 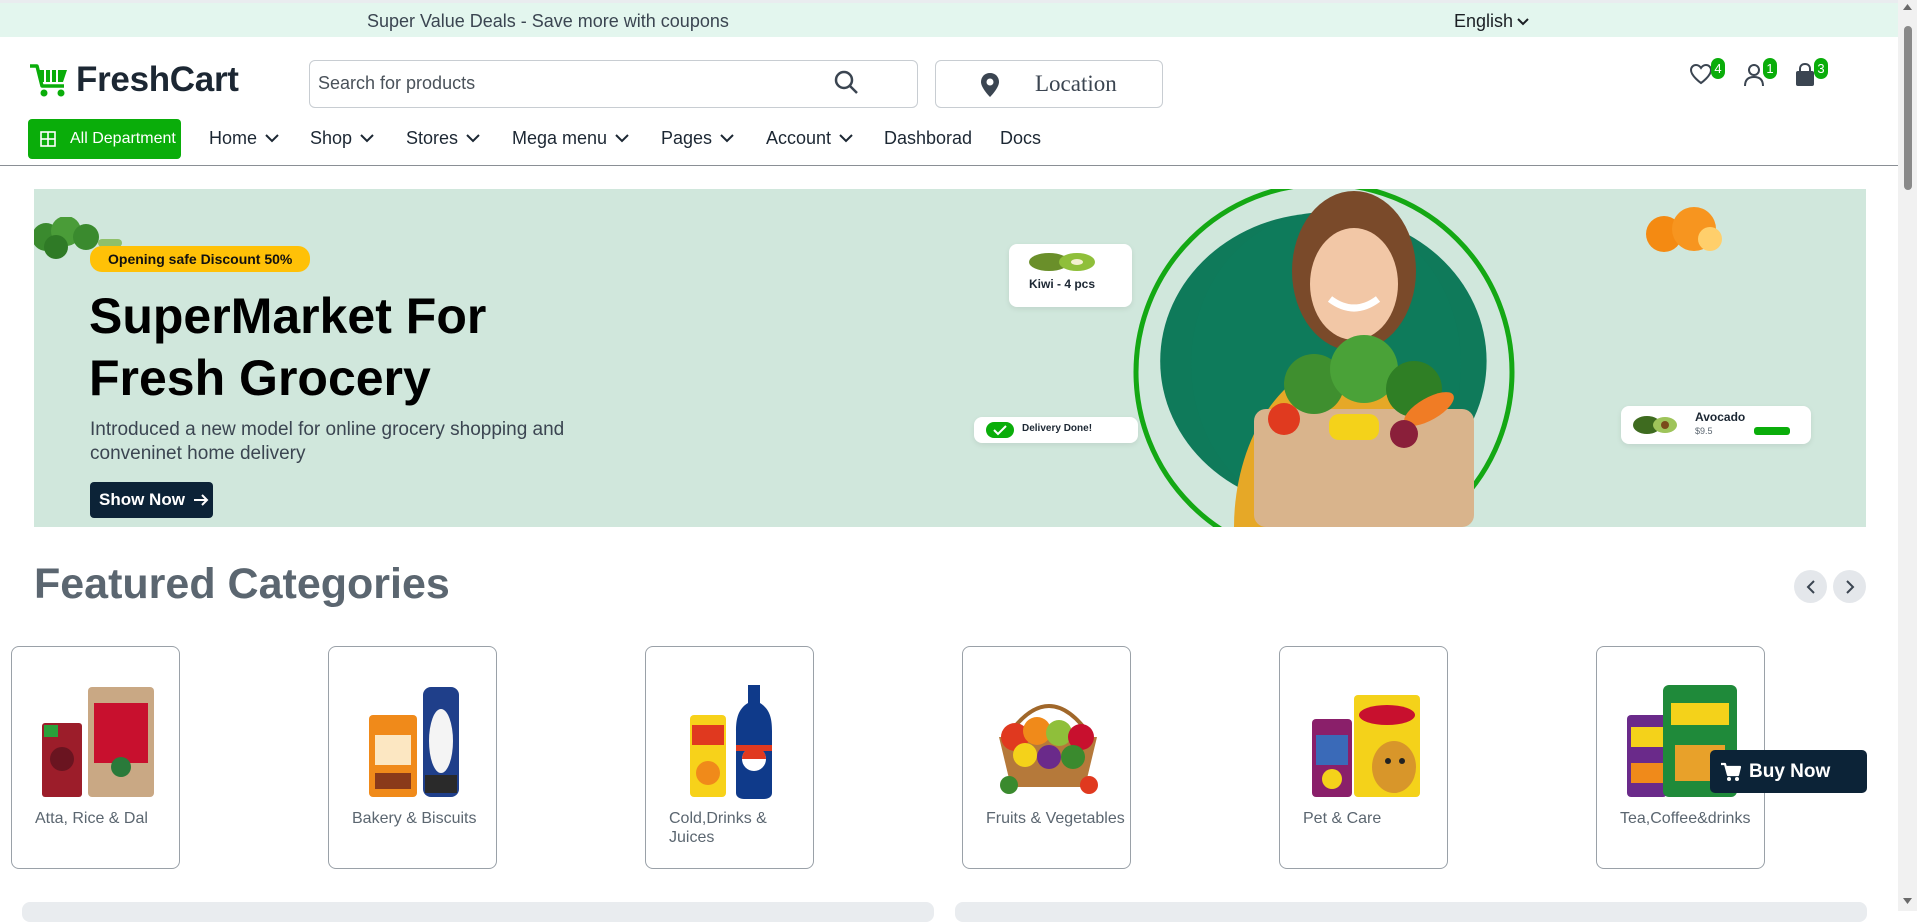 I want to click on buy-now-button: Buy Now, so click(x=1788, y=771).